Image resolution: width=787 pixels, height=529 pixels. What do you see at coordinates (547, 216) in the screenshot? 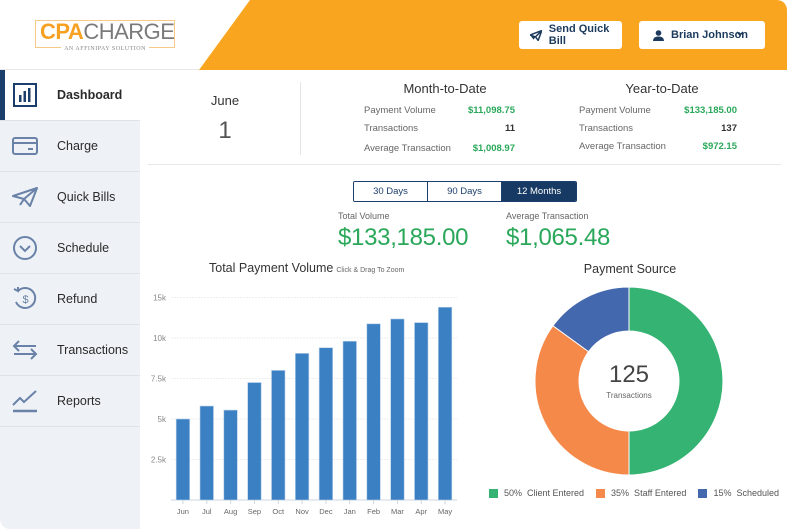
I see `avg-transaction-label: Average Transaction` at bounding box center [547, 216].